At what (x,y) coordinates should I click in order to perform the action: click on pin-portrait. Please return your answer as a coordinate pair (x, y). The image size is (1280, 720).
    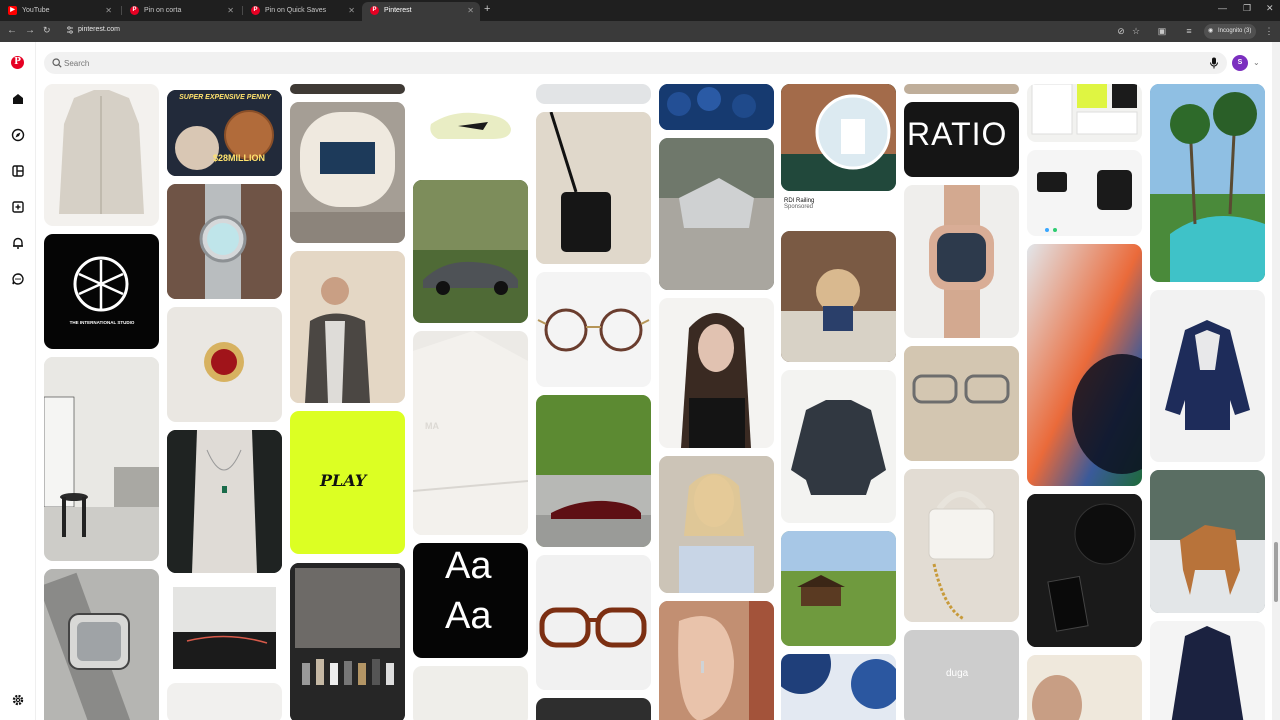
    Looking at the image, I should click on (716, 373).